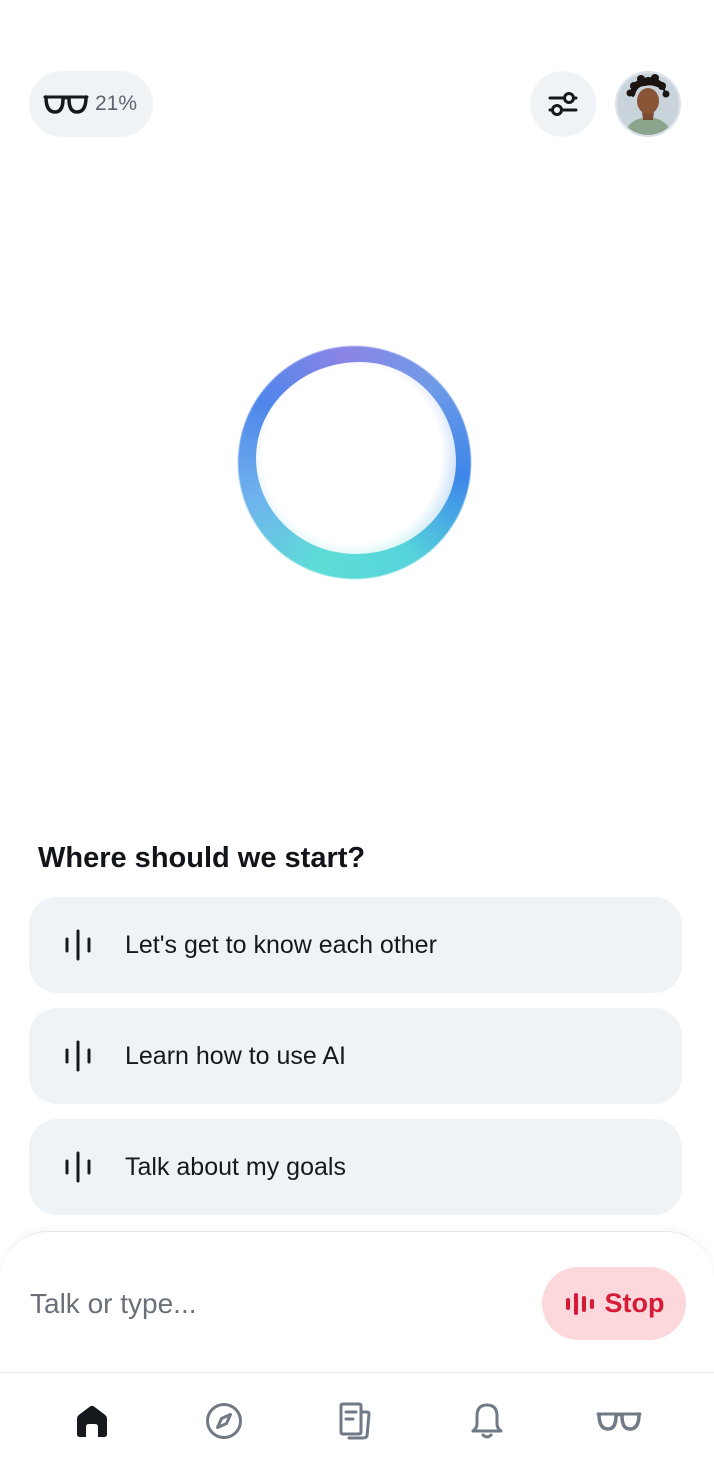 This screenshot has width=714, height=1469. I want to click on sliders-icon, so click(563, 104).